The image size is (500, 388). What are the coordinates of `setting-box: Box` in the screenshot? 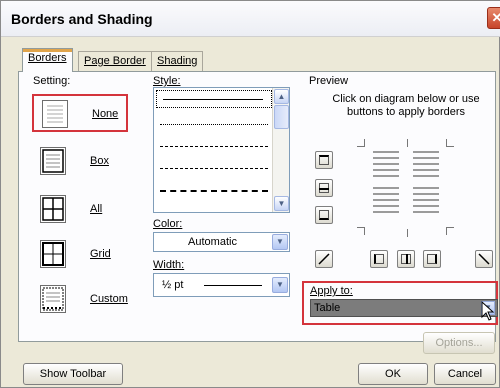 It's located at (80, 162).